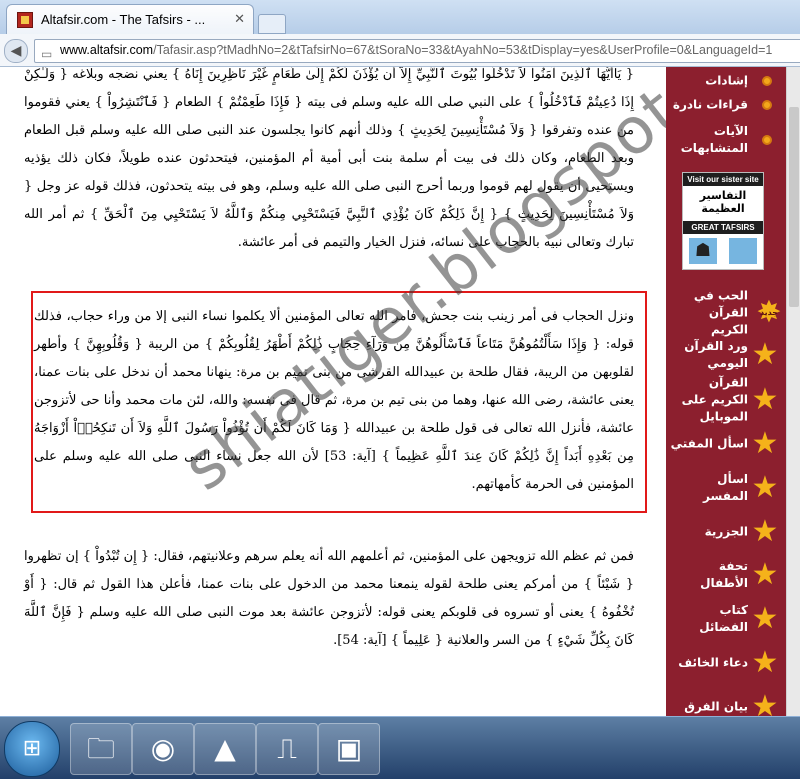 Image resolution: width=800 pixels, height=779 pixels. I want to click on sidebar-item-label: تحفة الأطفال, so click(724, 574).